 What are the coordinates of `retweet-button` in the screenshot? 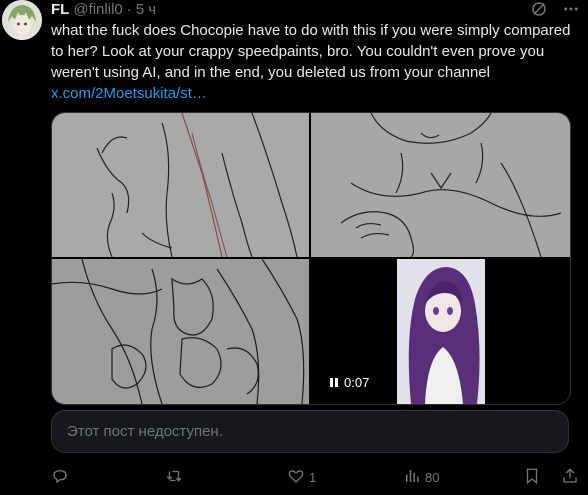 It's located at (176, 477).